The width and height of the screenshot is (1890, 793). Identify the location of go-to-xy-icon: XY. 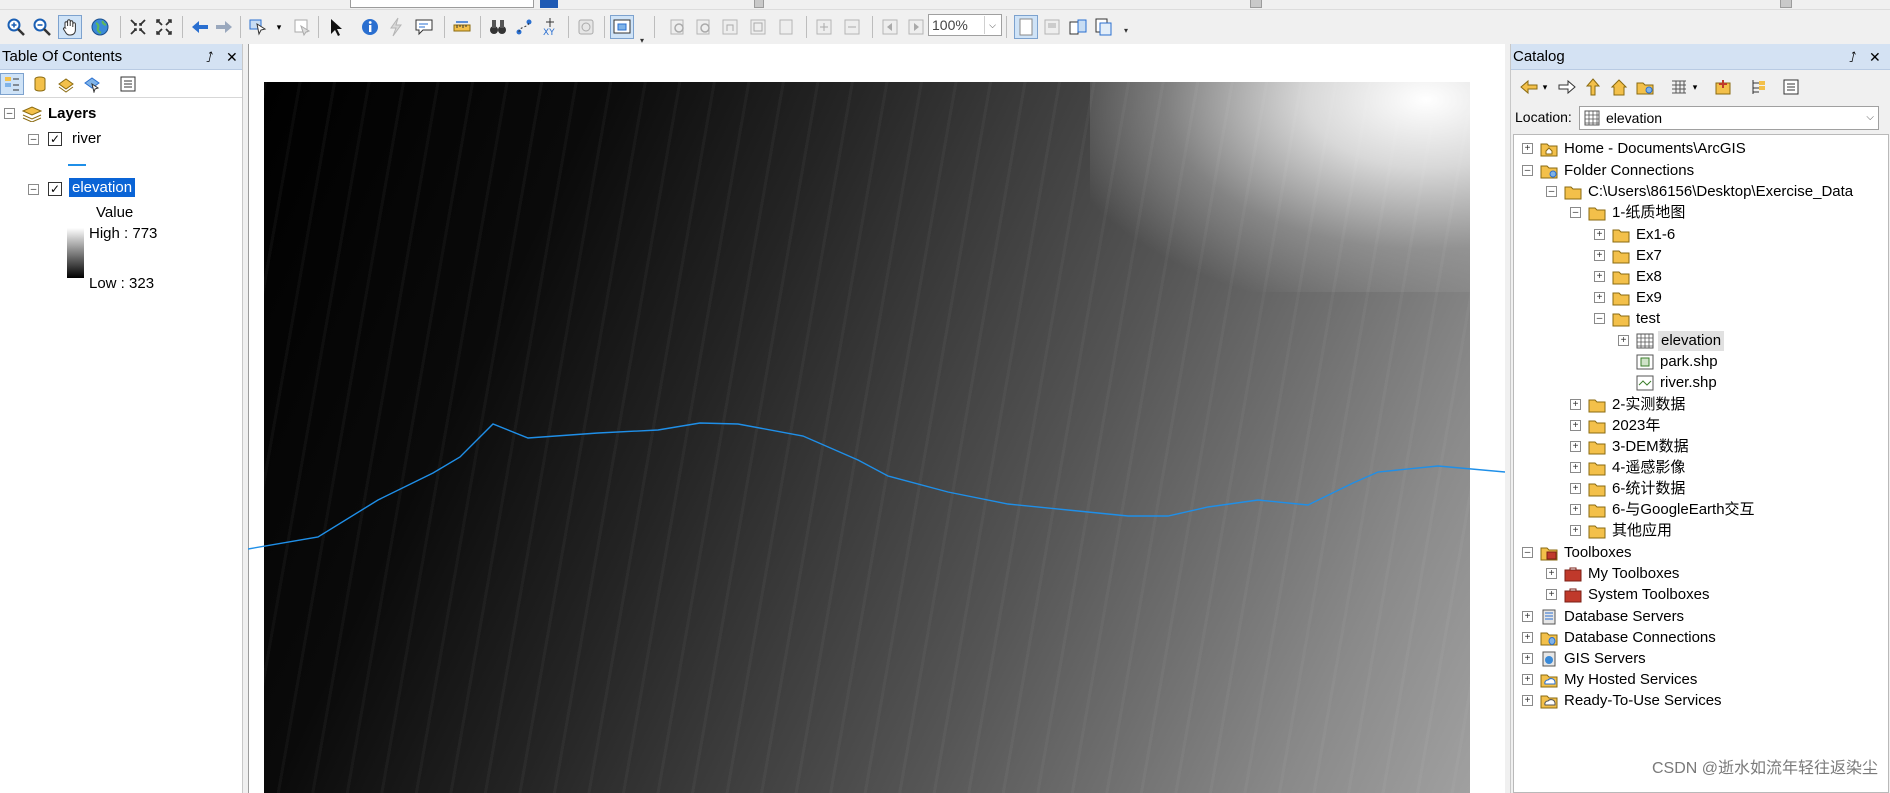
(550, 27).